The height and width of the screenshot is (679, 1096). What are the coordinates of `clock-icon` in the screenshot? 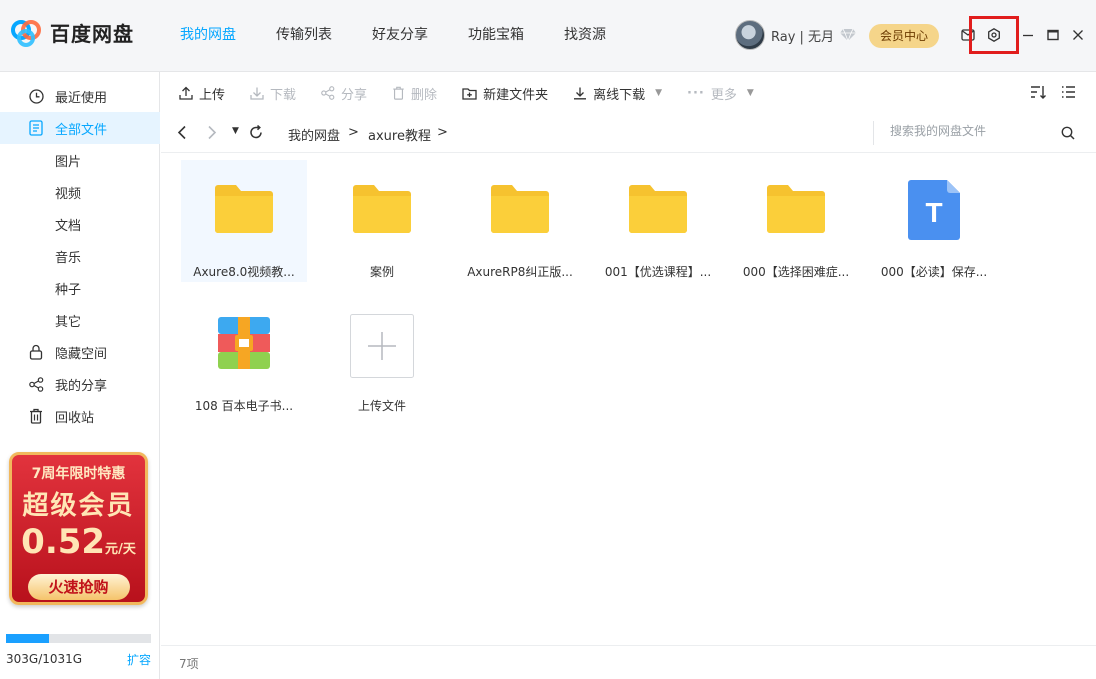 It's located at (36, 96).